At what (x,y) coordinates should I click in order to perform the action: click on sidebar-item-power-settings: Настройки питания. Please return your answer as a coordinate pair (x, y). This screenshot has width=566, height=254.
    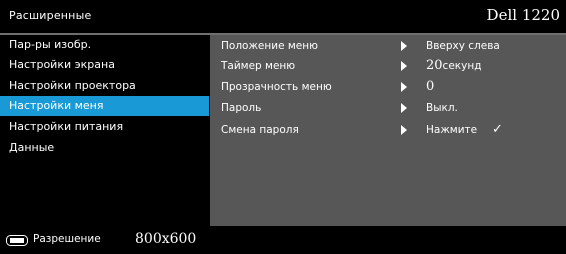
    Looking at the image, I should click on (104, 127).